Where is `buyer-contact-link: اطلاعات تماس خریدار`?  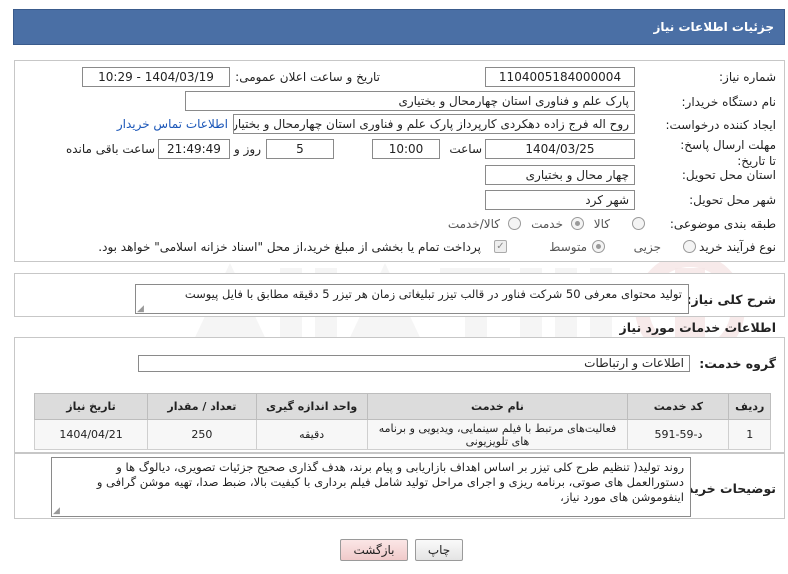
buyer-contact-link: اطلاعات تماس خریدار is located at coordinates (172, 124).